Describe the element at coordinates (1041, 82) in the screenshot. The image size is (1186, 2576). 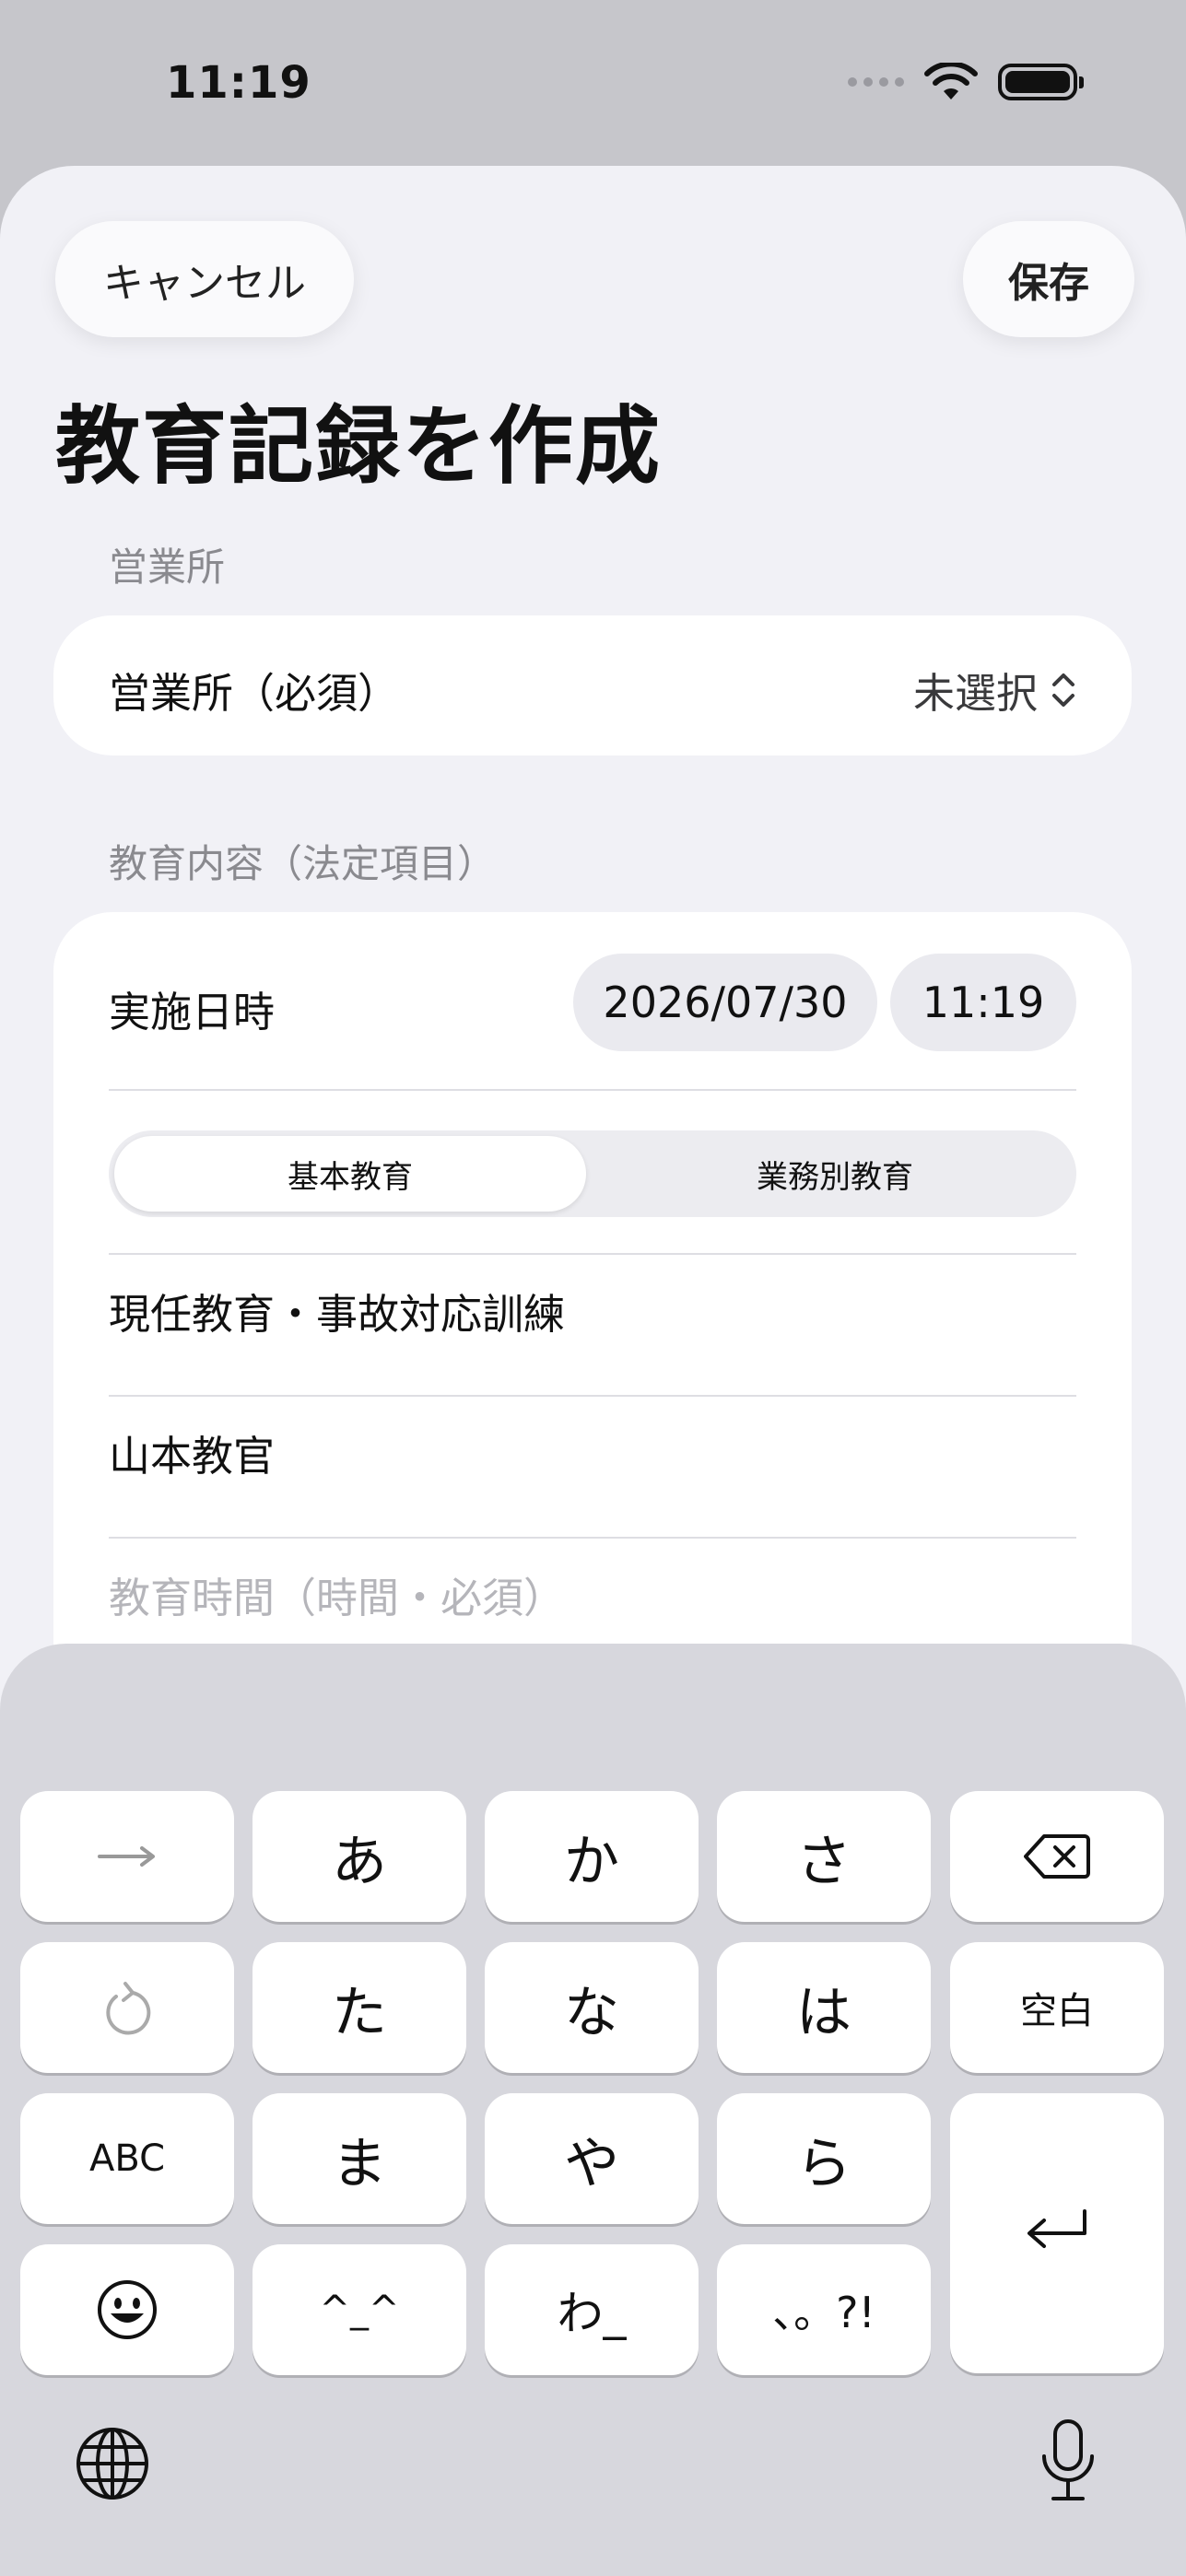
I see `battery-icon` at that location.